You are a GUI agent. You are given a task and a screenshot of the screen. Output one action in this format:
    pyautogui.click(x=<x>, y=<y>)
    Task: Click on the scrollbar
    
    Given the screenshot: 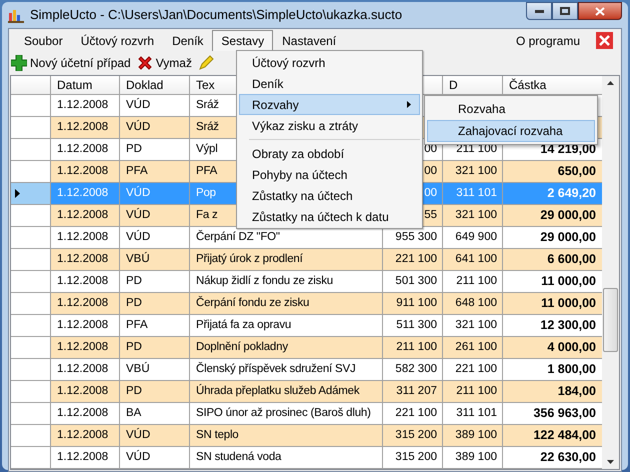 What is the action you would take?
    pyautogui.click(x=610, y=272)
    